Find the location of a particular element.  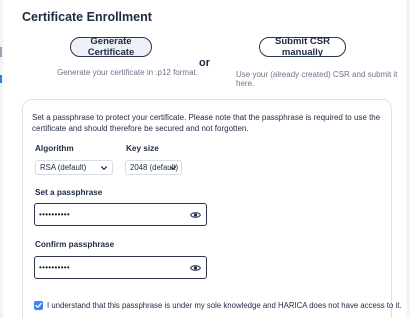

algorithm-selected-value: RSA (default) is located at coordinates (63, 167).